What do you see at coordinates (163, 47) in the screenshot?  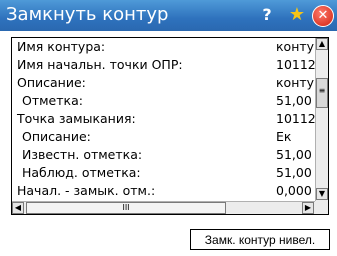 I see `detail-row: Имя контура: конту` at bounding box center [163, 47].